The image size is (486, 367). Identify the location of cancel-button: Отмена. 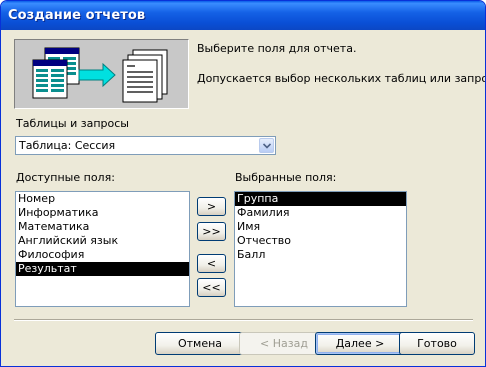
(200, 343).